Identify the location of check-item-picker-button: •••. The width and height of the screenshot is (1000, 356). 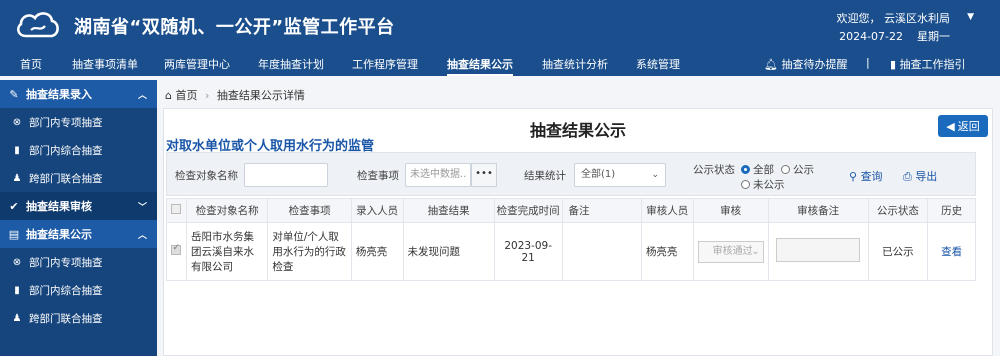
(484, 175).